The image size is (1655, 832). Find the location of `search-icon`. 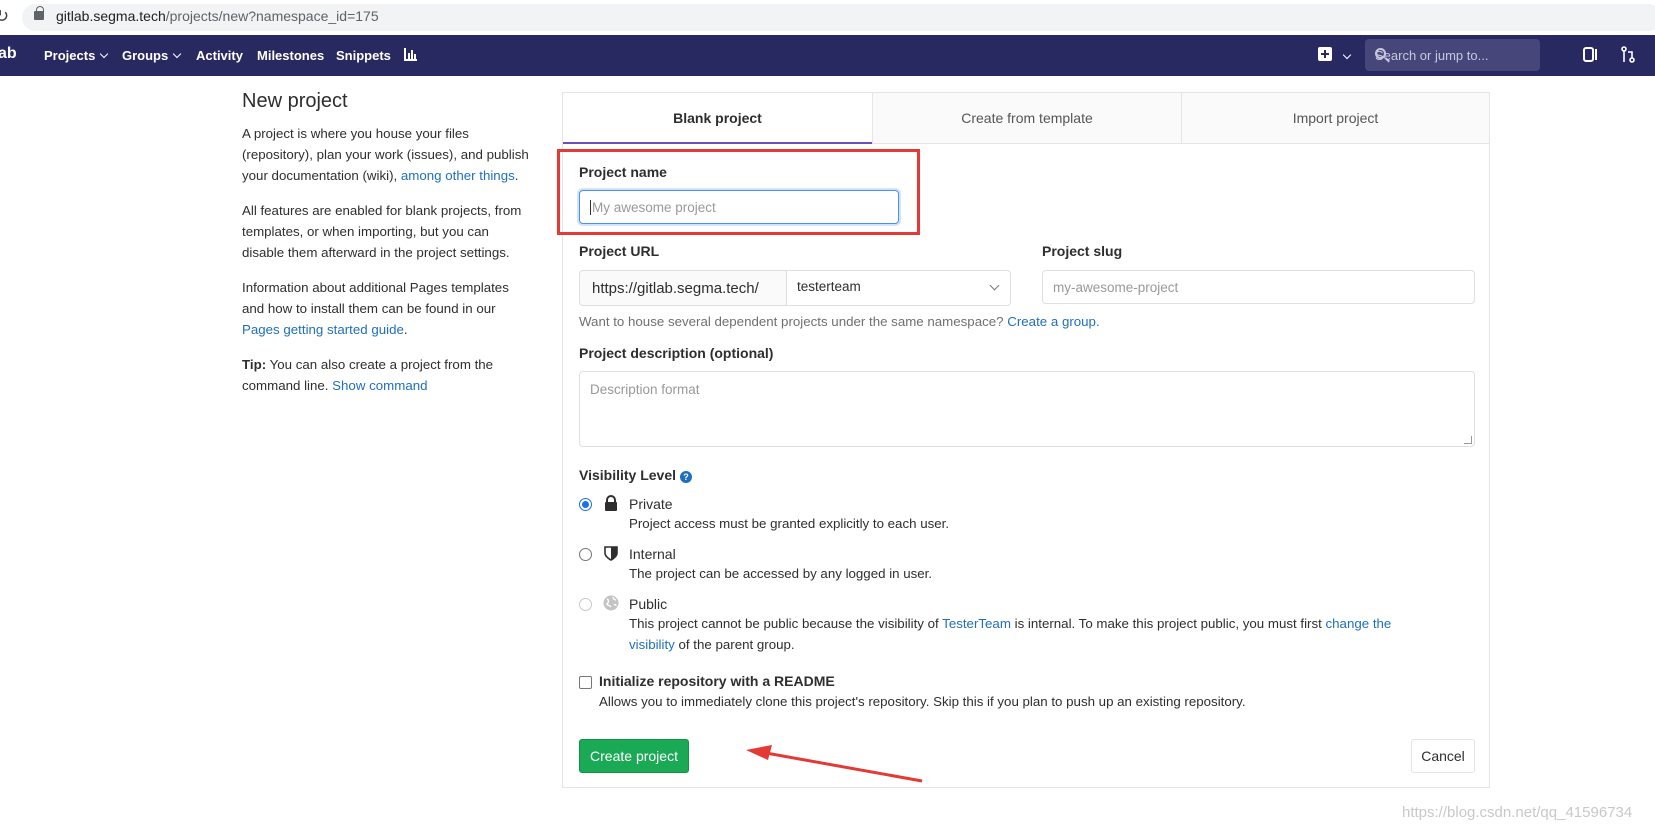

search-icon is located at coordinates (1380, 53).